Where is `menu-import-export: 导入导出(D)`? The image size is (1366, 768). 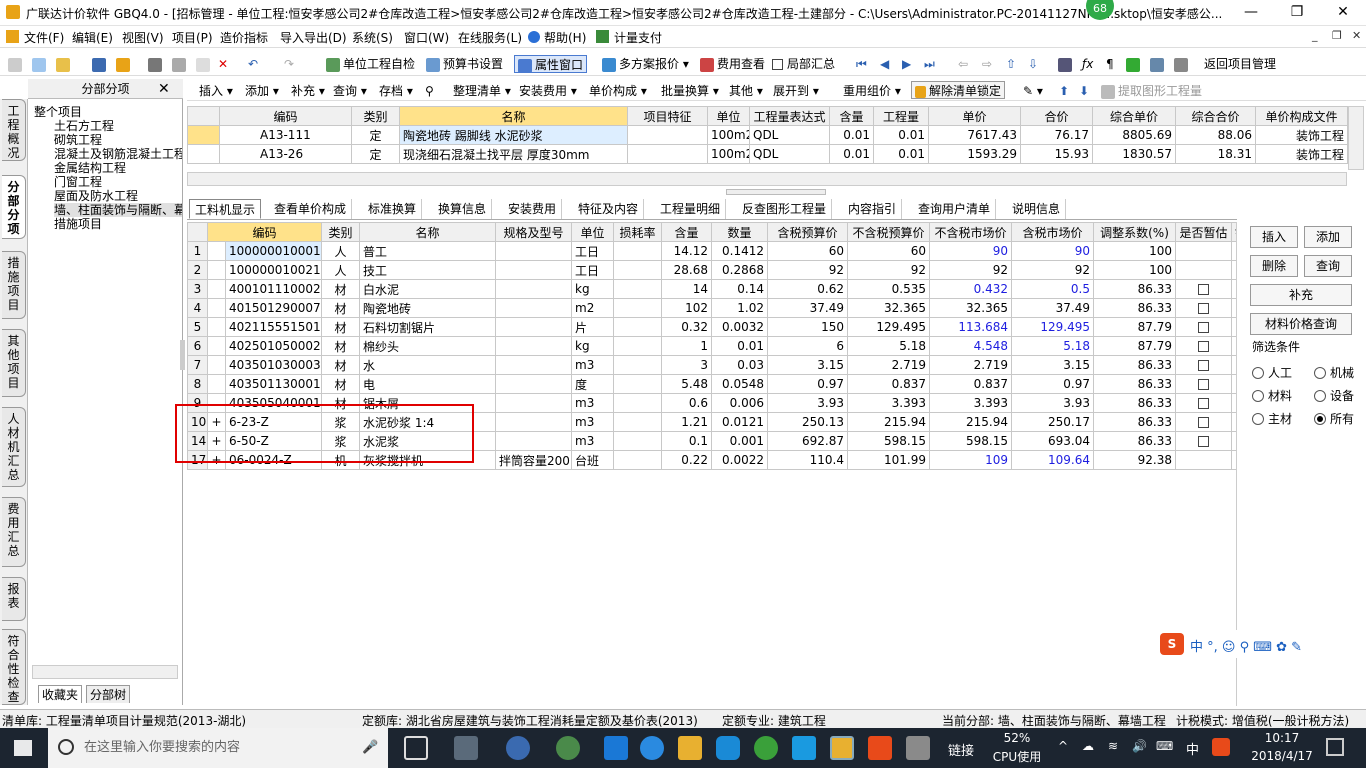 menu-import-export: 导入导出(D) is located at coordinates (313, 37).